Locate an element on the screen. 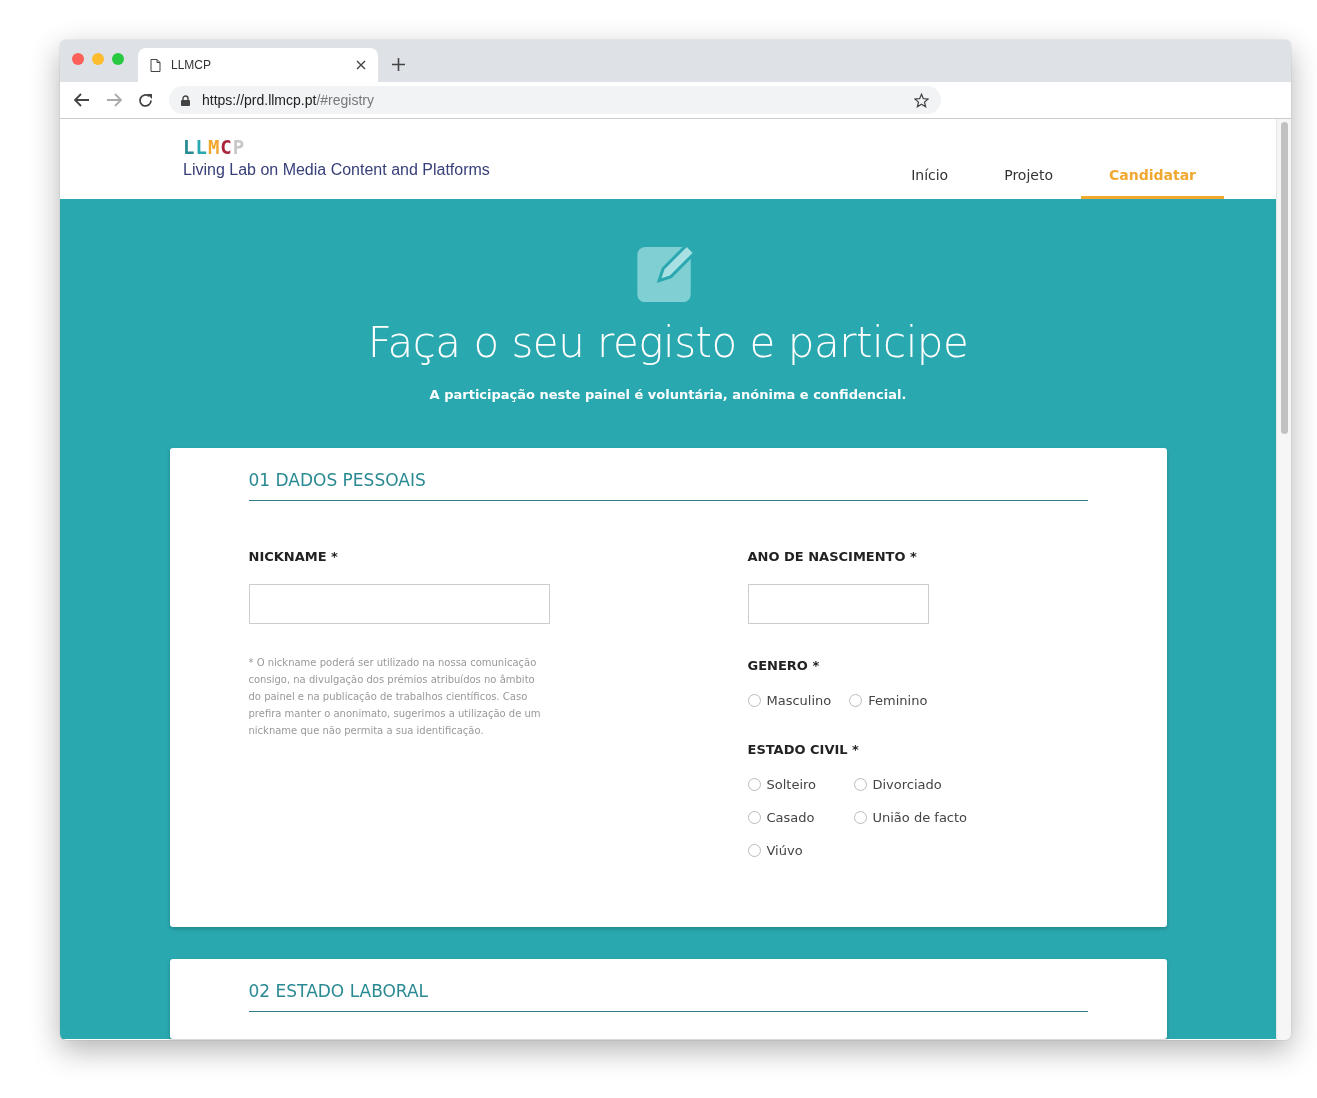 The image size is (1317, 1098). close-light-icon is located at coordinates (78, 59).